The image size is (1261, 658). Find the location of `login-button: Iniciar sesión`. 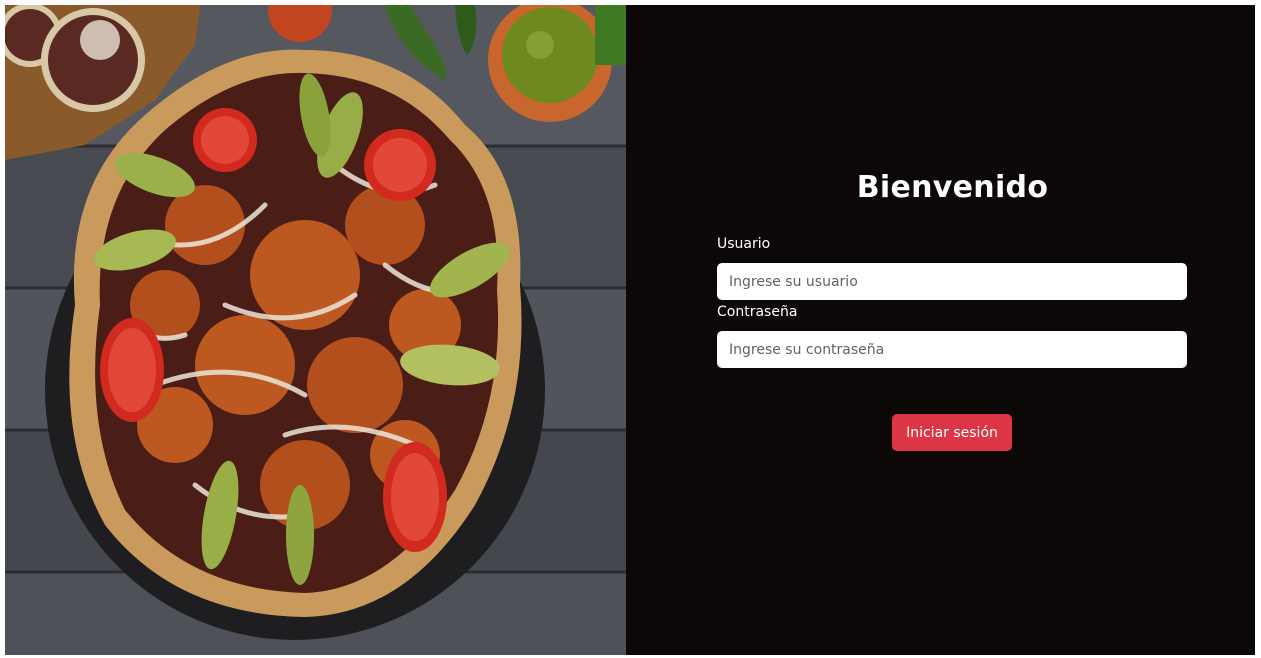

login-button: Iniciar sesión is located at coordinates (952, 432).